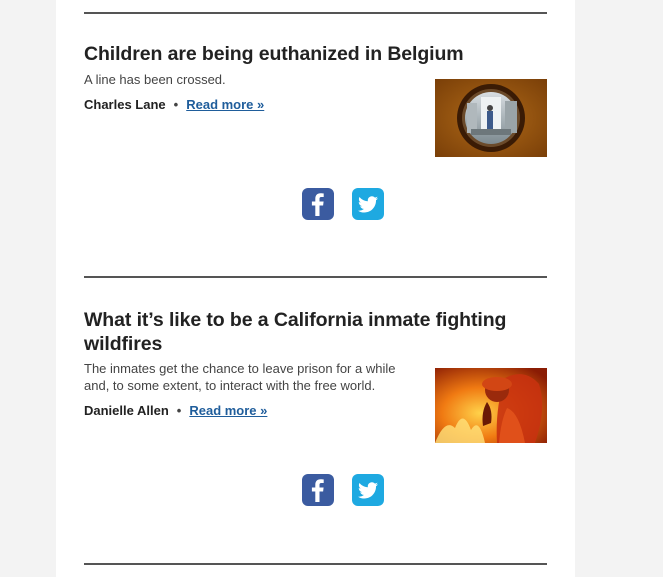  I want to click on hospital-porthole-photo-icon, so click(491, 118).